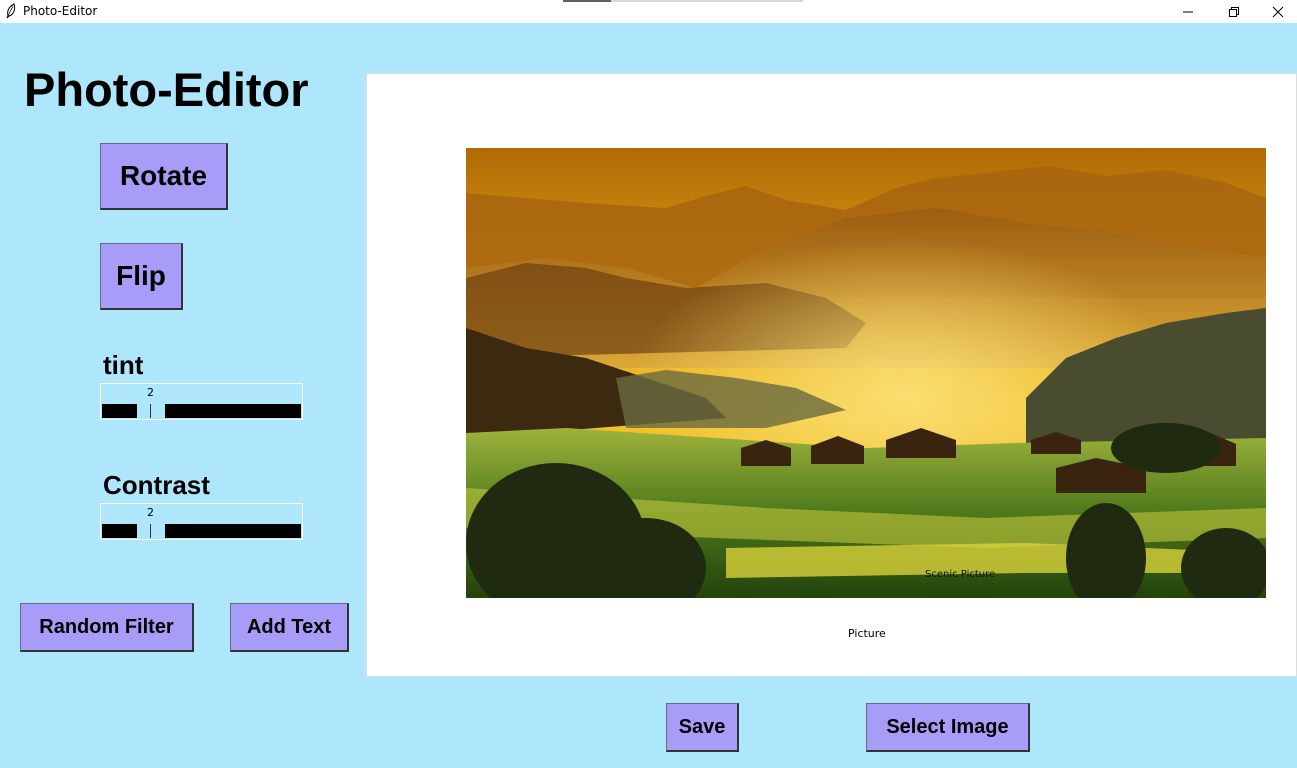  I want to click on select-image-button: Select Image, so click(948, 727).